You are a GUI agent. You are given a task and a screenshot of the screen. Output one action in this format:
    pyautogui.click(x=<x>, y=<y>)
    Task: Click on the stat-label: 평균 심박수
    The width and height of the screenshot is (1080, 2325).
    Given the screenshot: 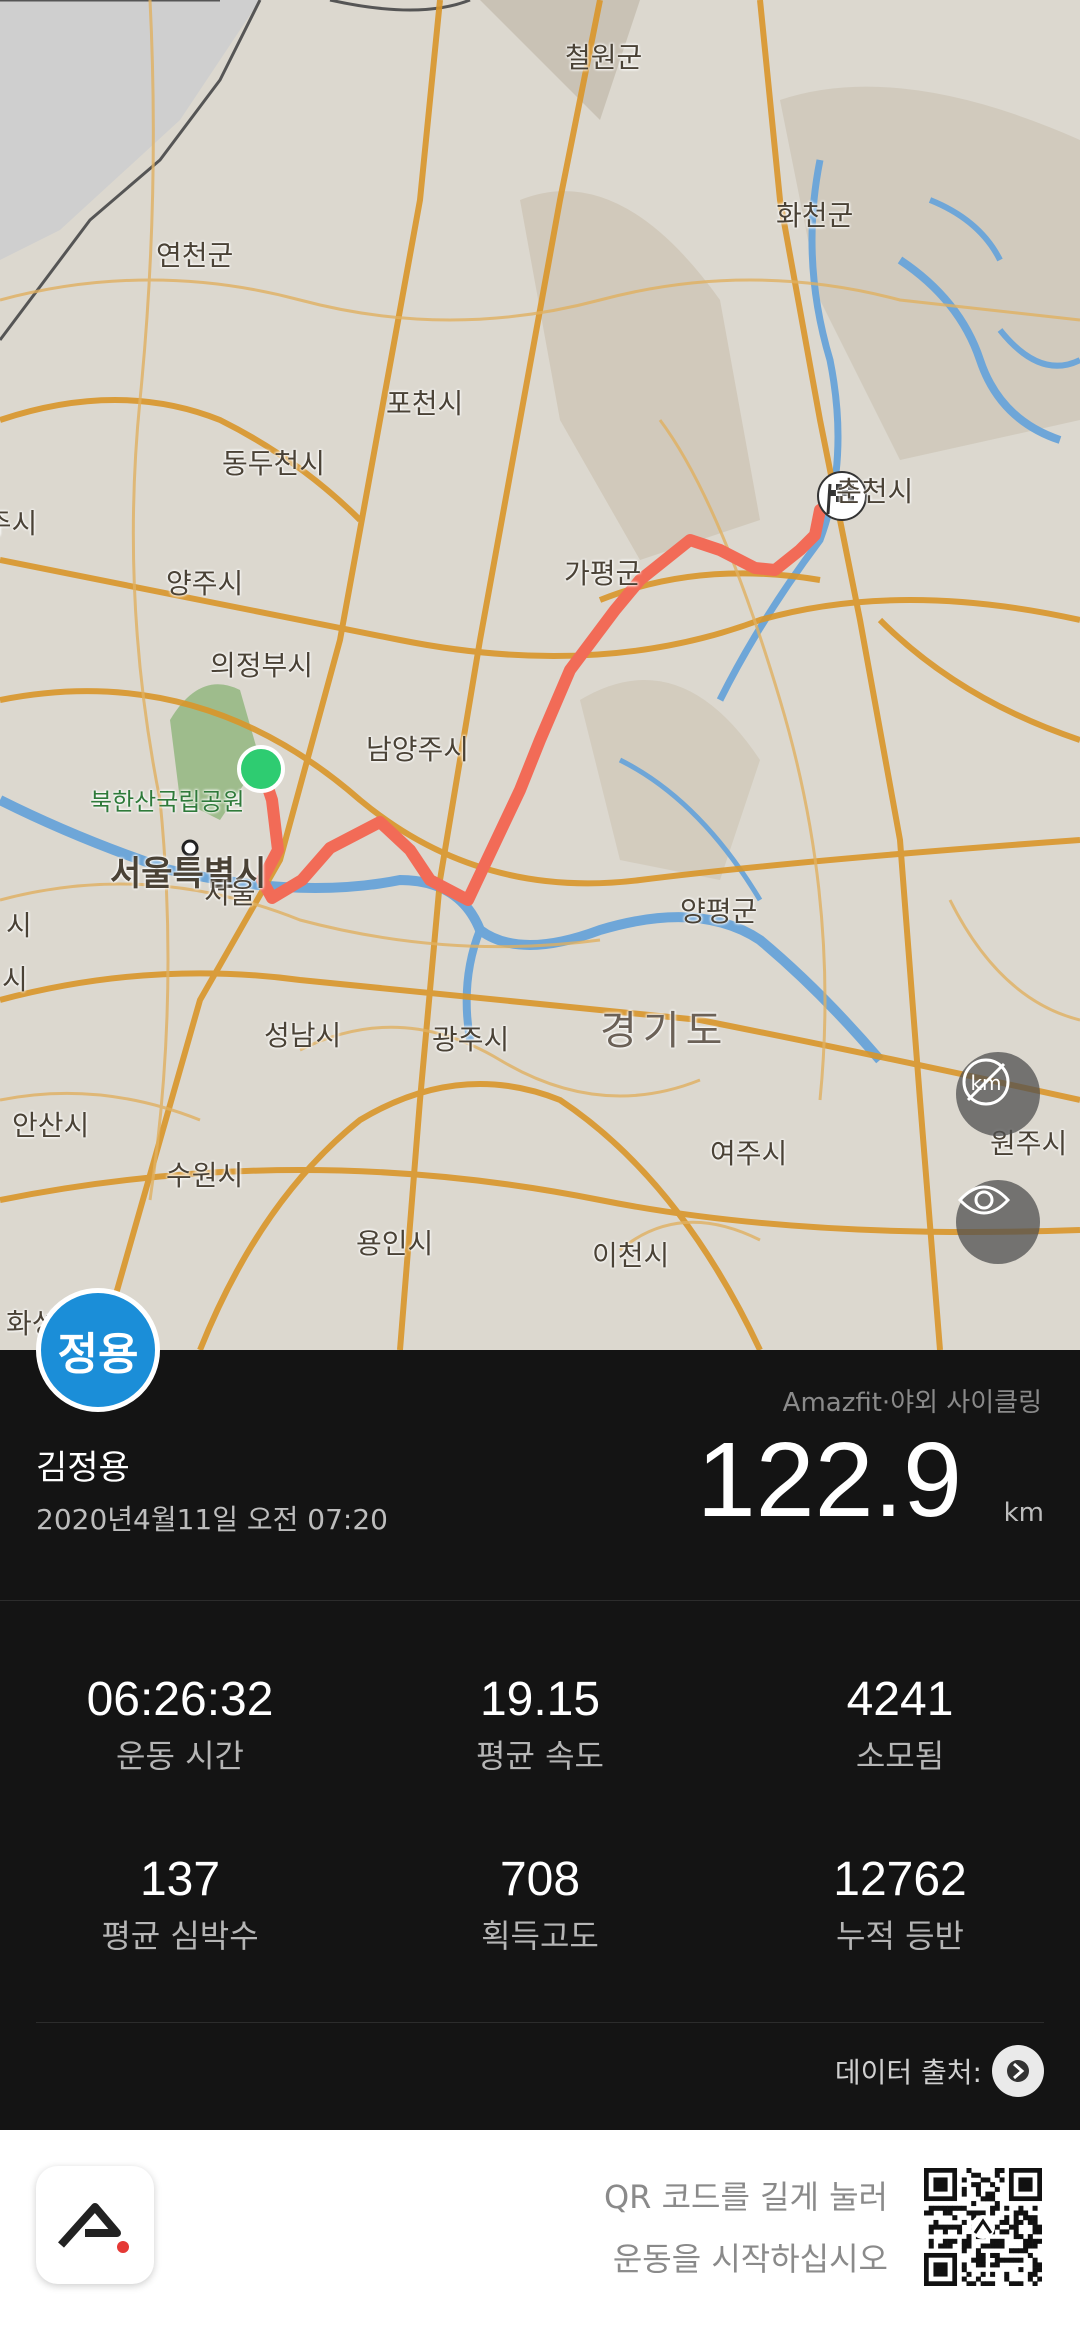 What is the action you would take?
    pyautogui.click(x=180, y=1936)
    